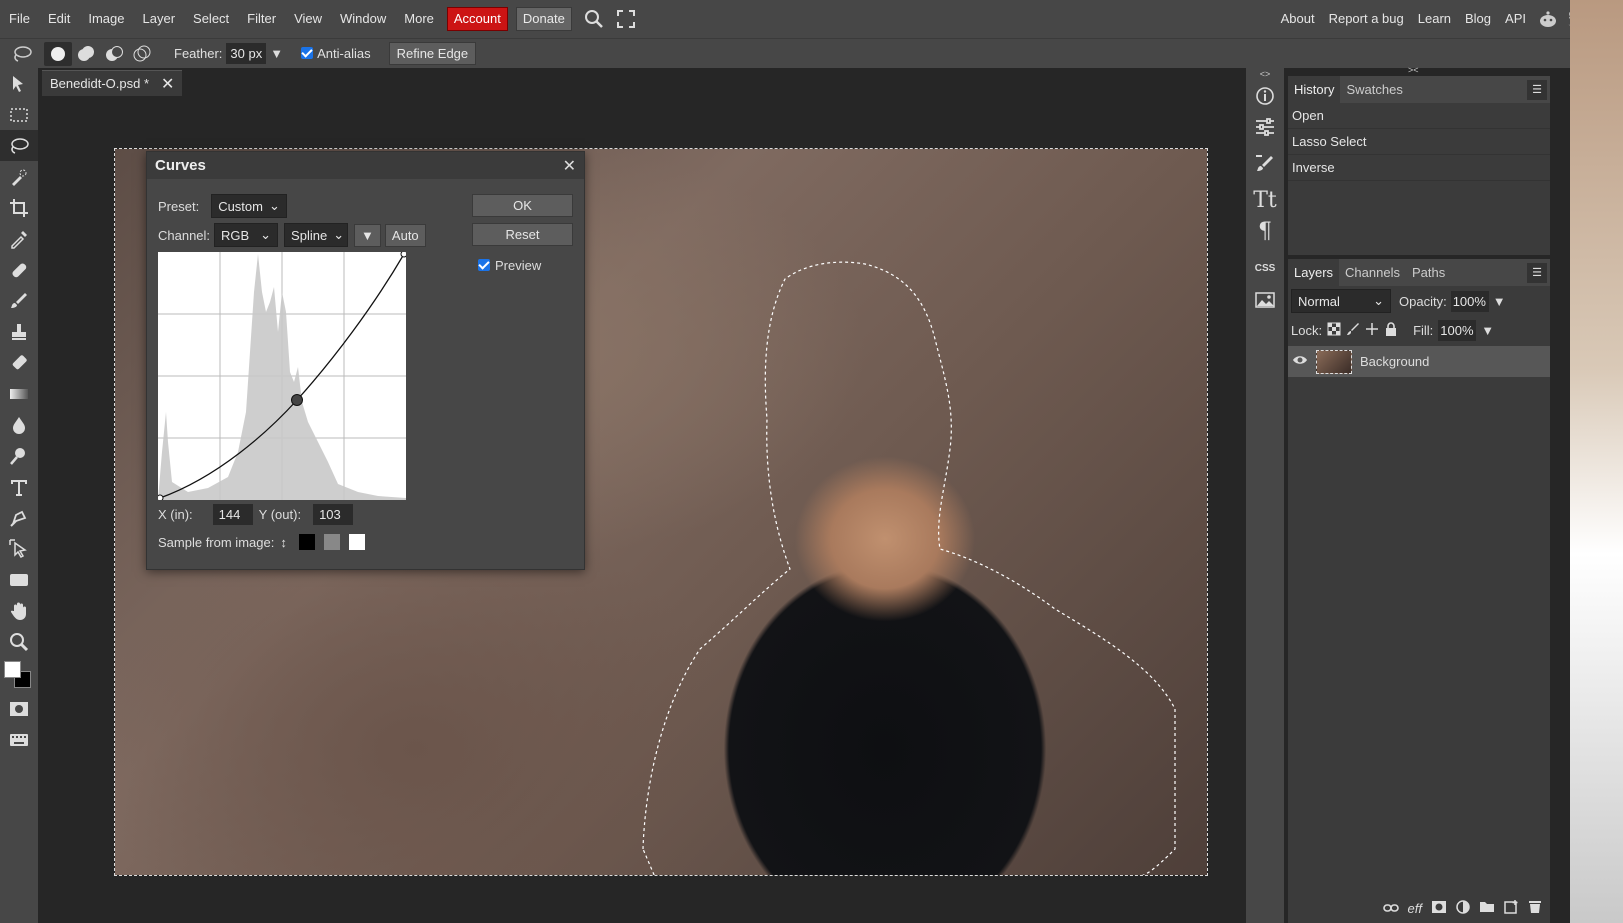 The image size is (1623, 923). I want to click on delete-layer-icon, so click(1535, 908).